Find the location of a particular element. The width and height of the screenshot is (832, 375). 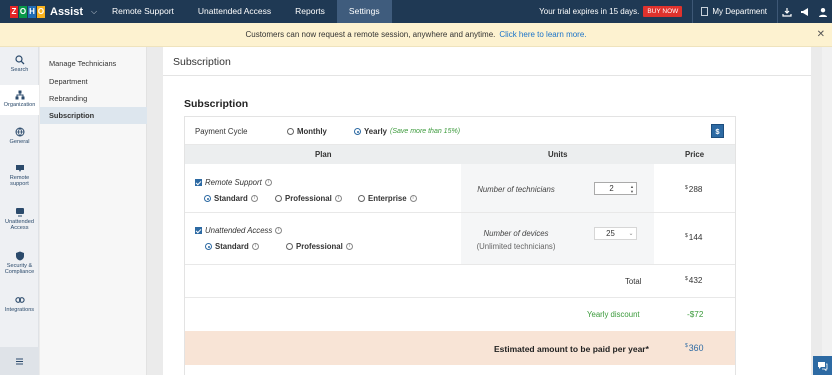

column-header-units: Units is located at coordinates (558, 154).